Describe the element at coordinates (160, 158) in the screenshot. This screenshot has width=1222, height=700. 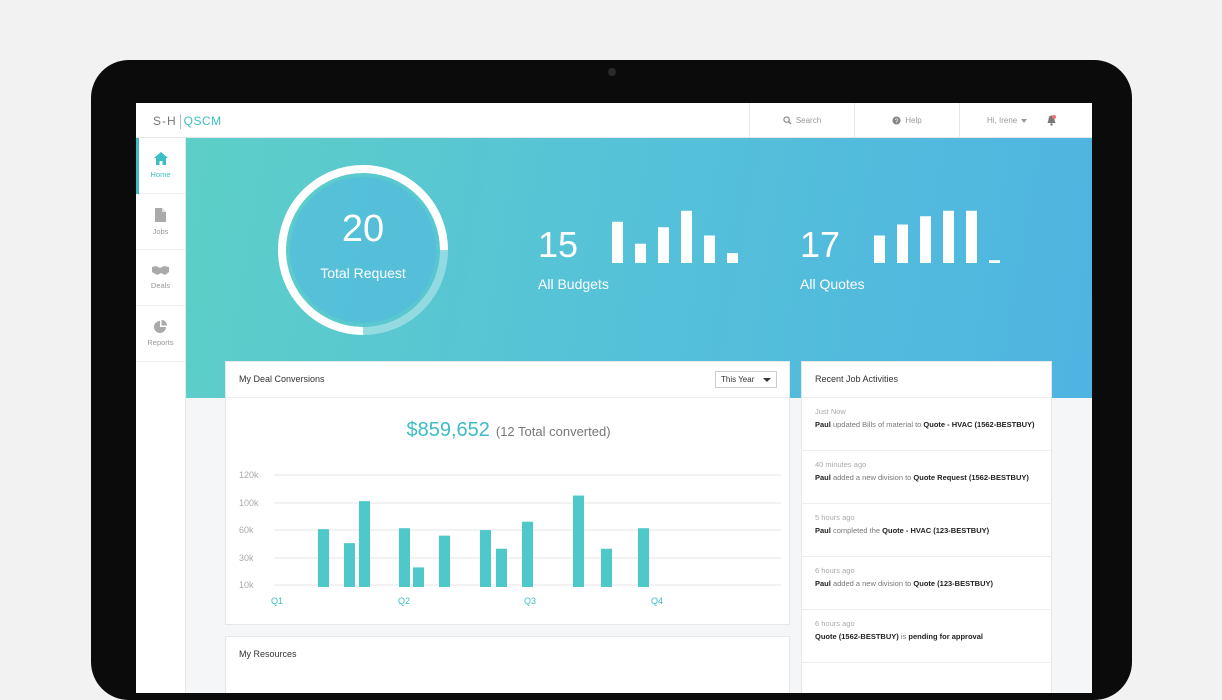
I see `home-icon` at that location.